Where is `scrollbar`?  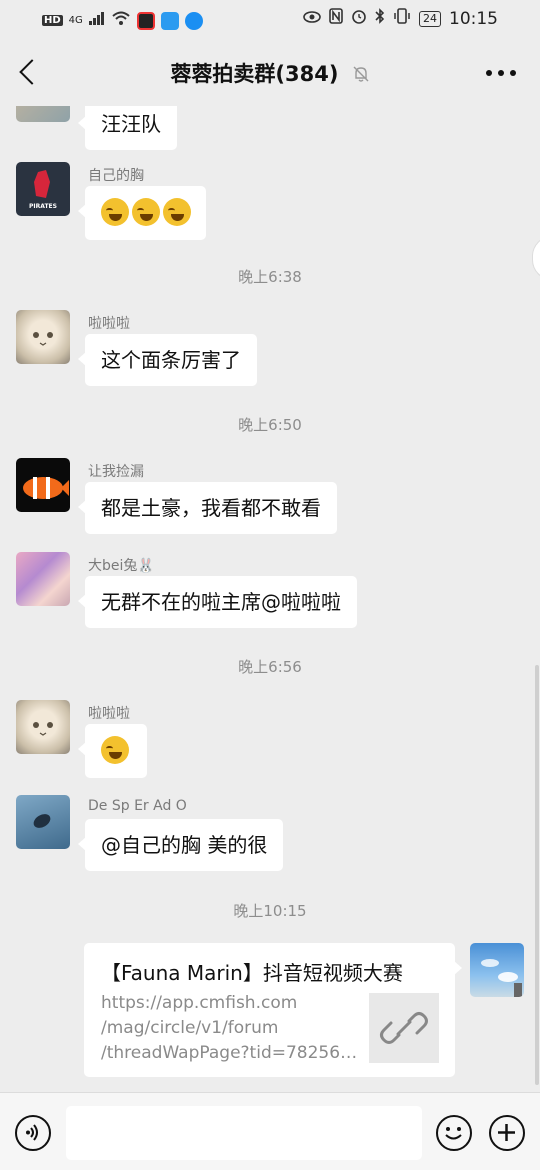
scrollbar is located at coordinates (537, 875).